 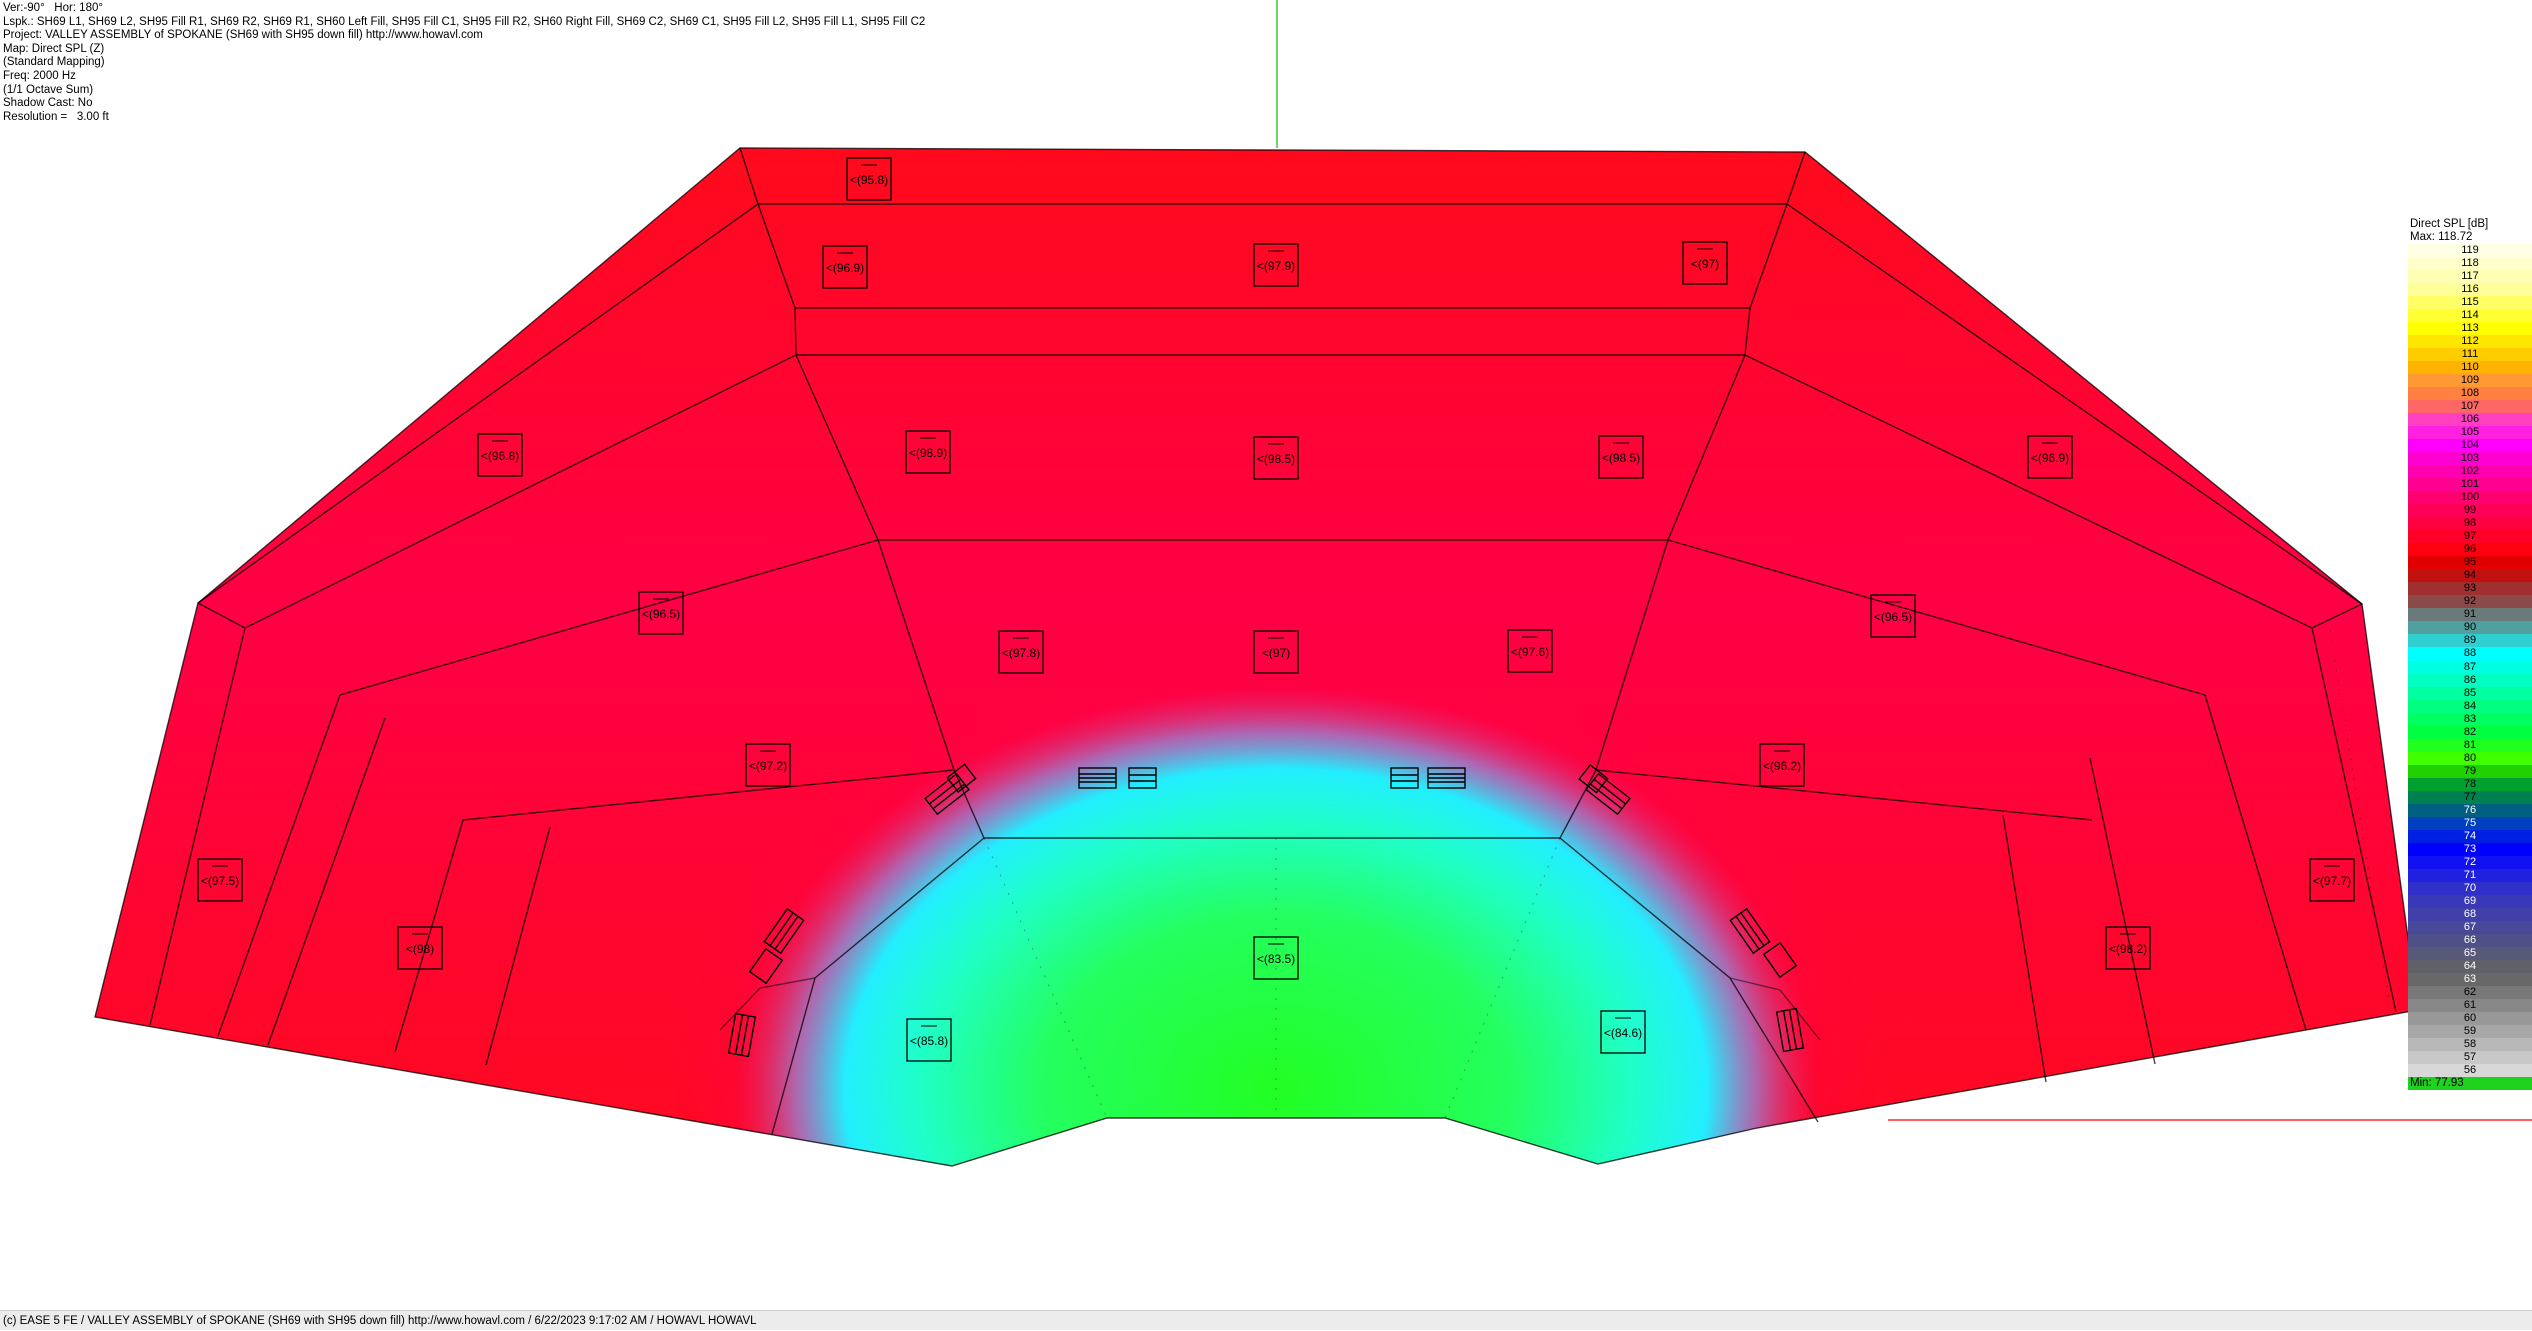 What do you see at coordinates (2470, 992) in the screenshot?
I see `legend-scale-row: 62` at bounding box center [2470, 992].